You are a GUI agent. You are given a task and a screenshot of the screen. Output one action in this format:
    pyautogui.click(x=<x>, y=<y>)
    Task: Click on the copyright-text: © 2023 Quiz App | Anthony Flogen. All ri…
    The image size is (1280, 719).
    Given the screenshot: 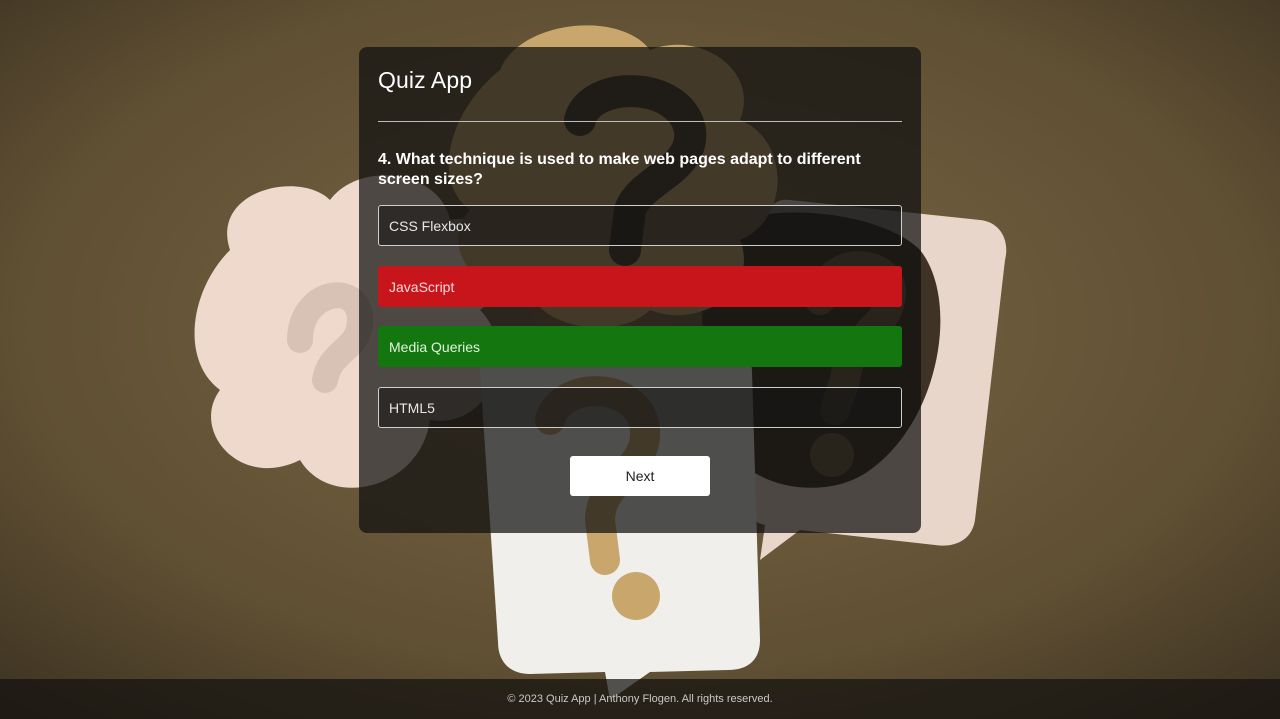 What is the action you would take?
    pyautogui.click(x=640, y=699)
    